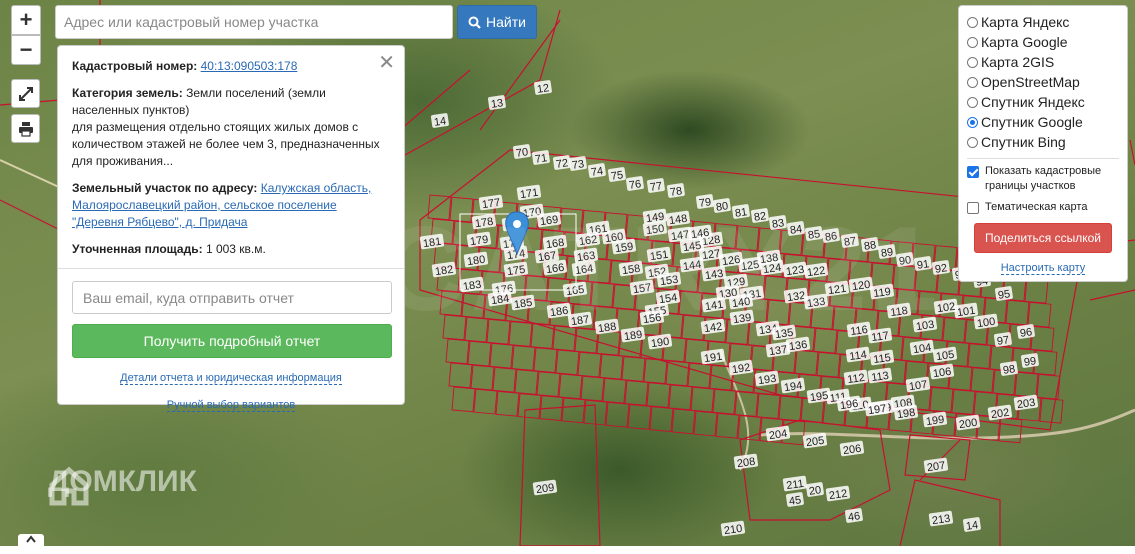 Image resolution: width=1135 pixels, height=554 pixels. Describe the element at coordinates (26, 20) in the screenshot. I see `zoom-in-button: +` at that location.